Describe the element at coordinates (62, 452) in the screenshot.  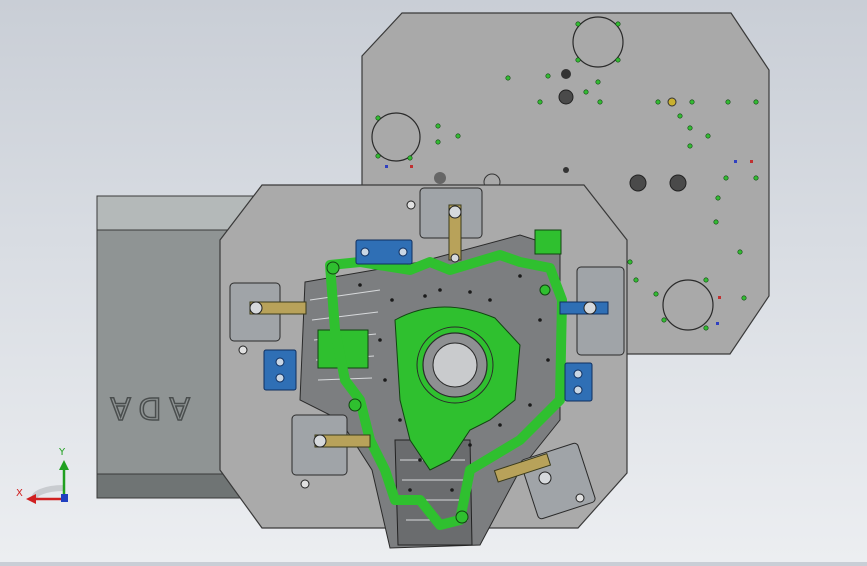
I see `y-axis-label: Y` at that location.